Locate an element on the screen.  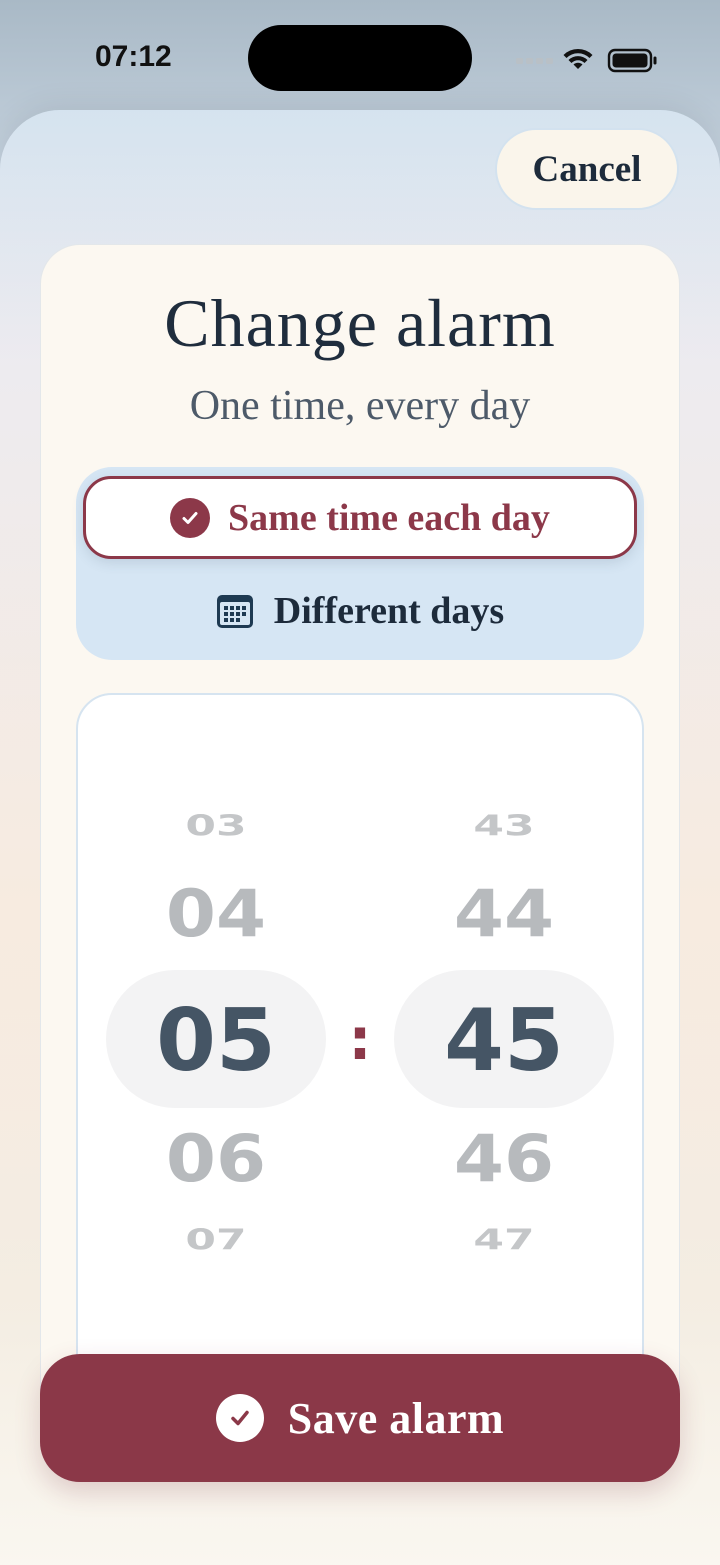
minute-option: 43 is located at coordinates (504, 826).